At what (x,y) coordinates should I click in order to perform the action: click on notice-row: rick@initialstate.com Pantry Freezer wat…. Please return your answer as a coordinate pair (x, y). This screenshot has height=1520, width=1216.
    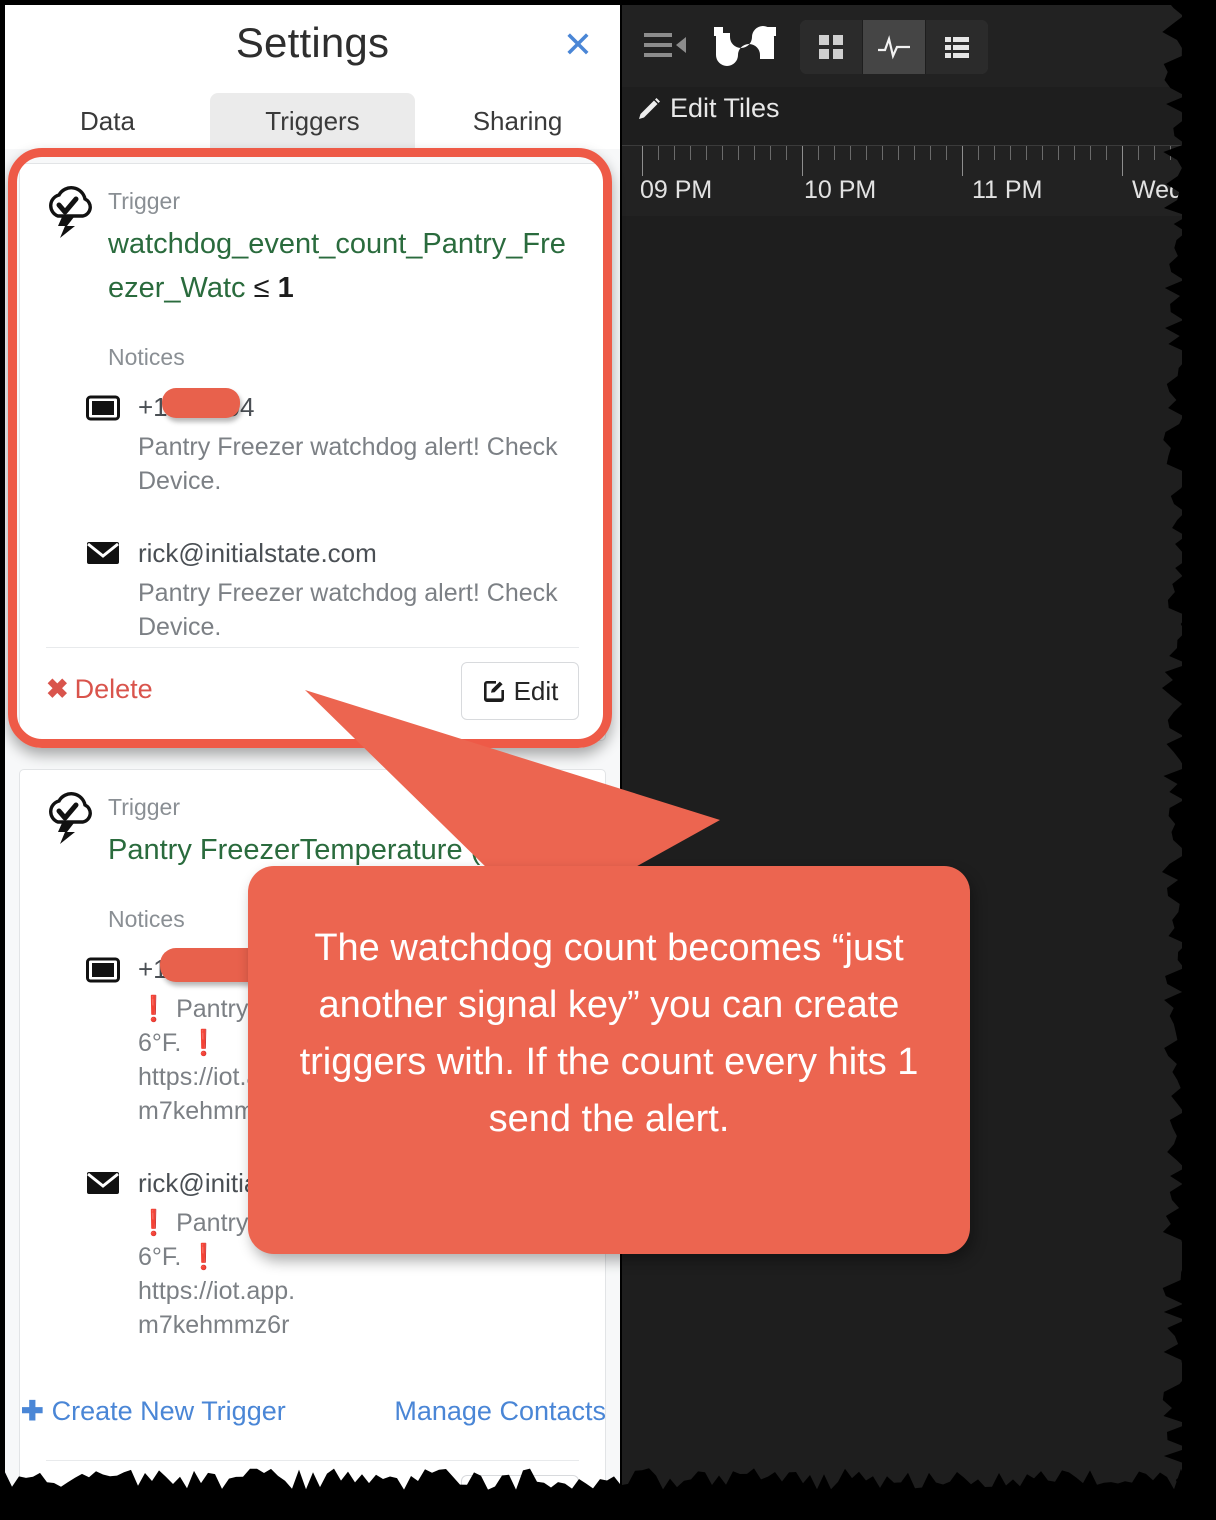
    Looking at the image, I should click on (332, 590).